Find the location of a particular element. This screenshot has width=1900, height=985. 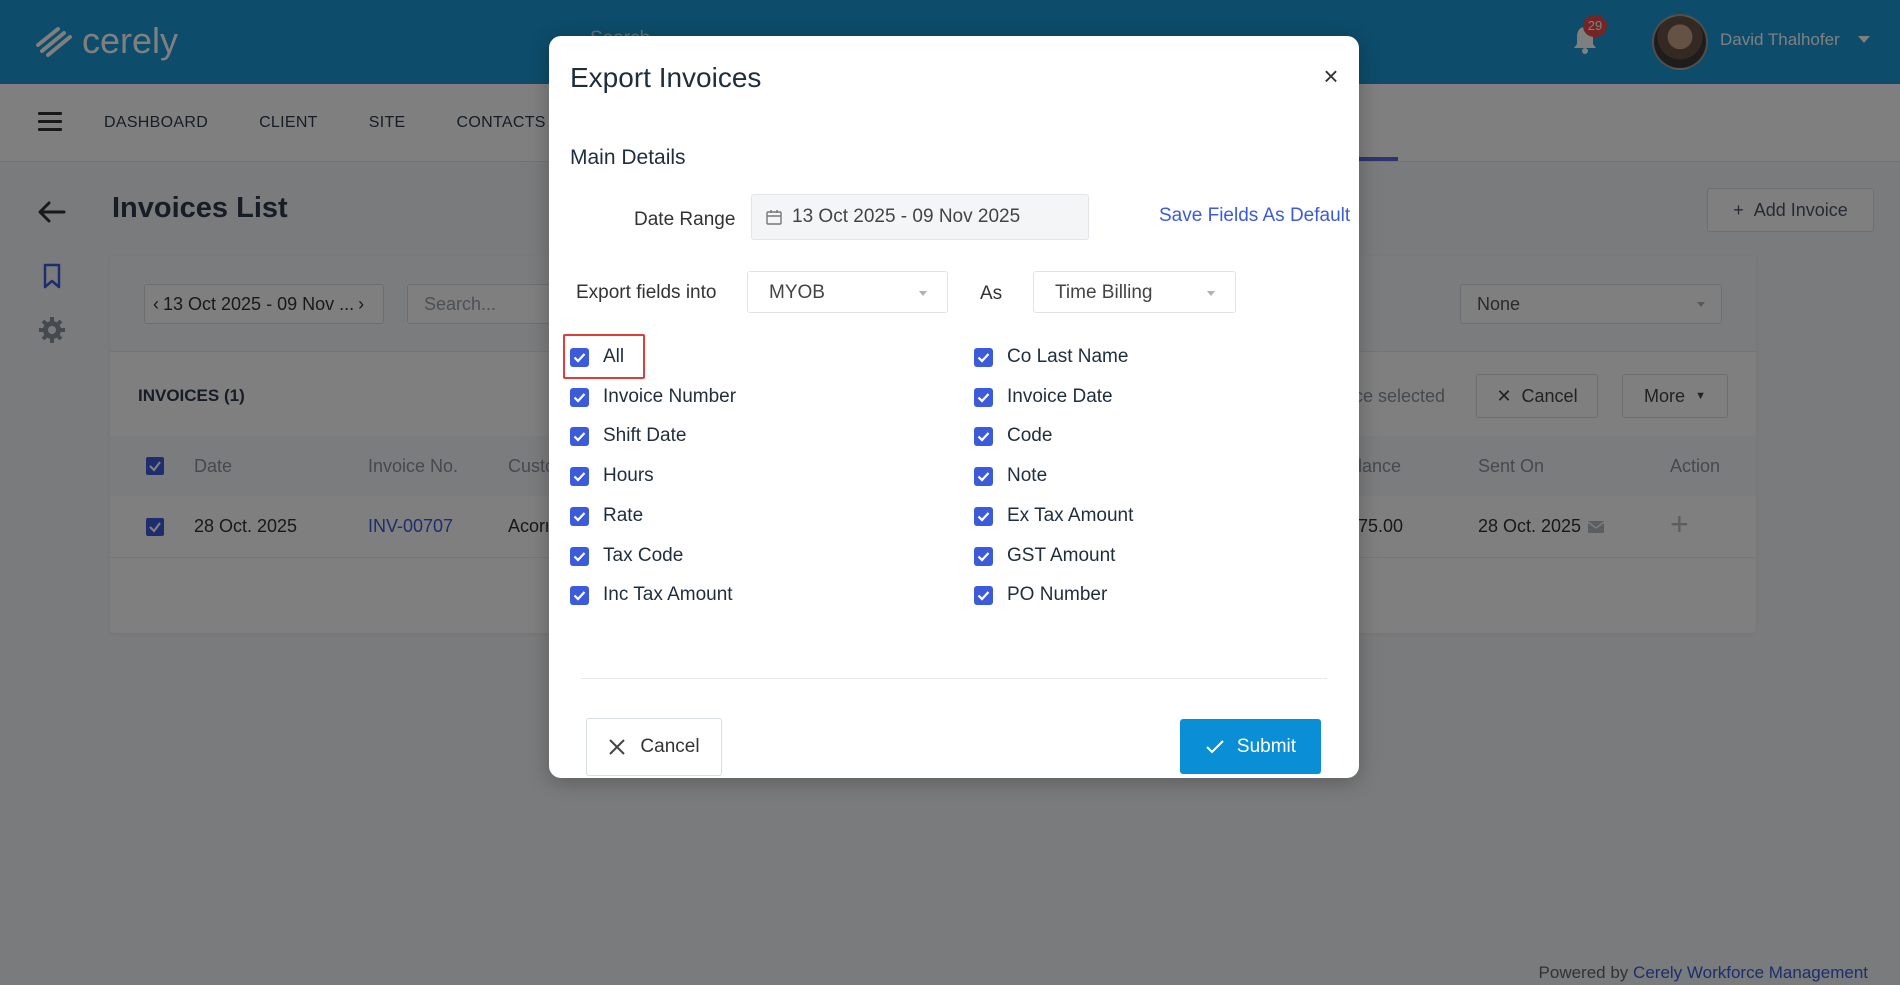

field-checkbox-po-number: PO Number is located at coordinates (1040, 595).